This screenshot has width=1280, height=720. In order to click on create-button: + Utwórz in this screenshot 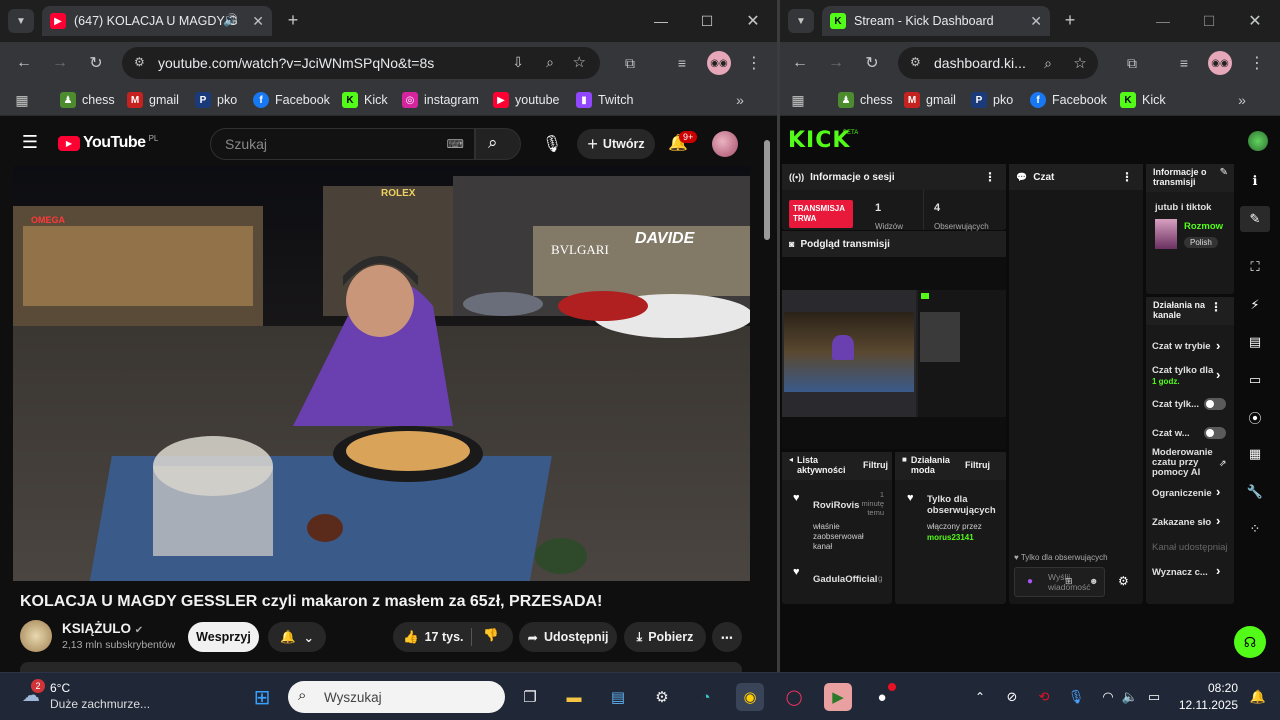, I will do `click(616, 144)`.